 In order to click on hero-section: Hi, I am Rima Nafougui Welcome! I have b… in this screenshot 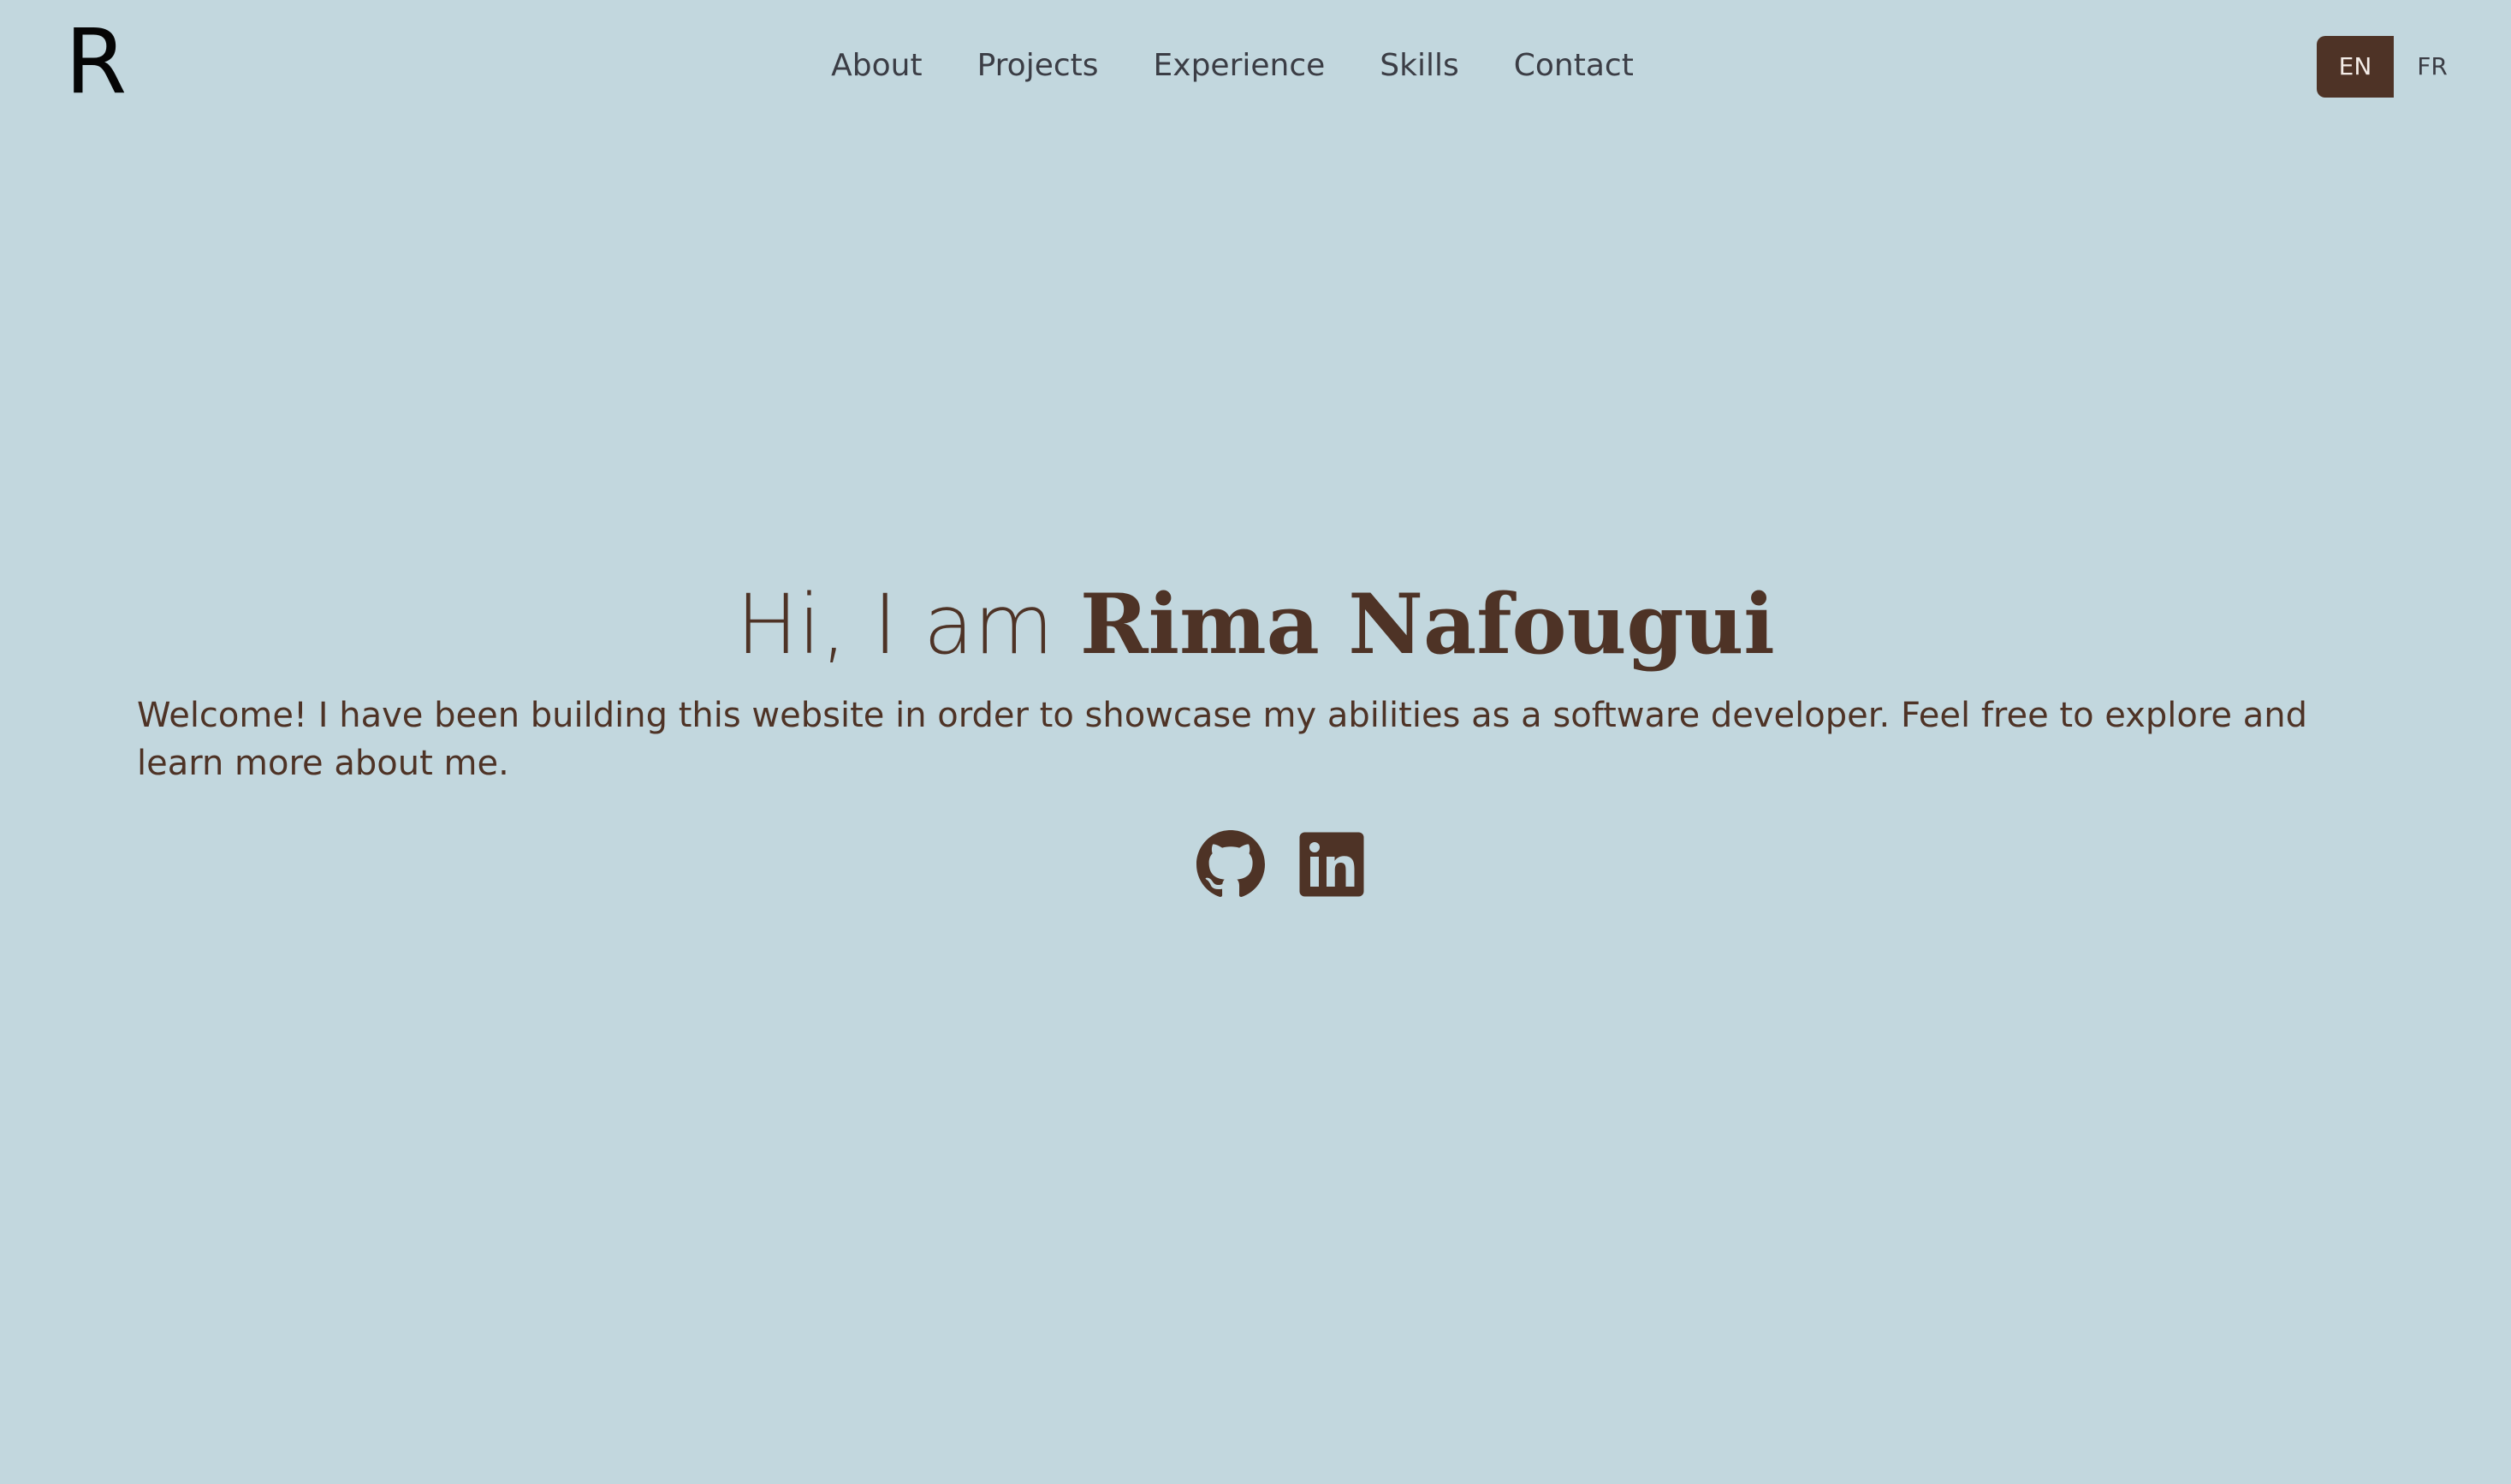, I will do `click(1255, 676)`.